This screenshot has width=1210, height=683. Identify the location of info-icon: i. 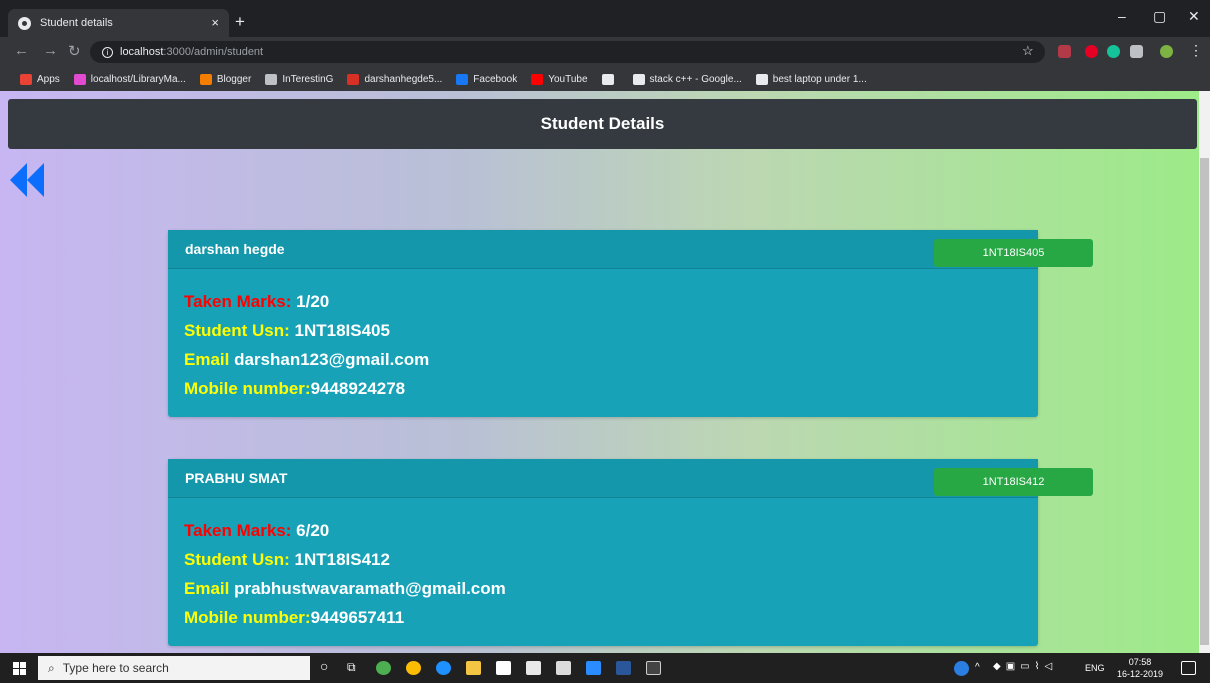
(107, 52).